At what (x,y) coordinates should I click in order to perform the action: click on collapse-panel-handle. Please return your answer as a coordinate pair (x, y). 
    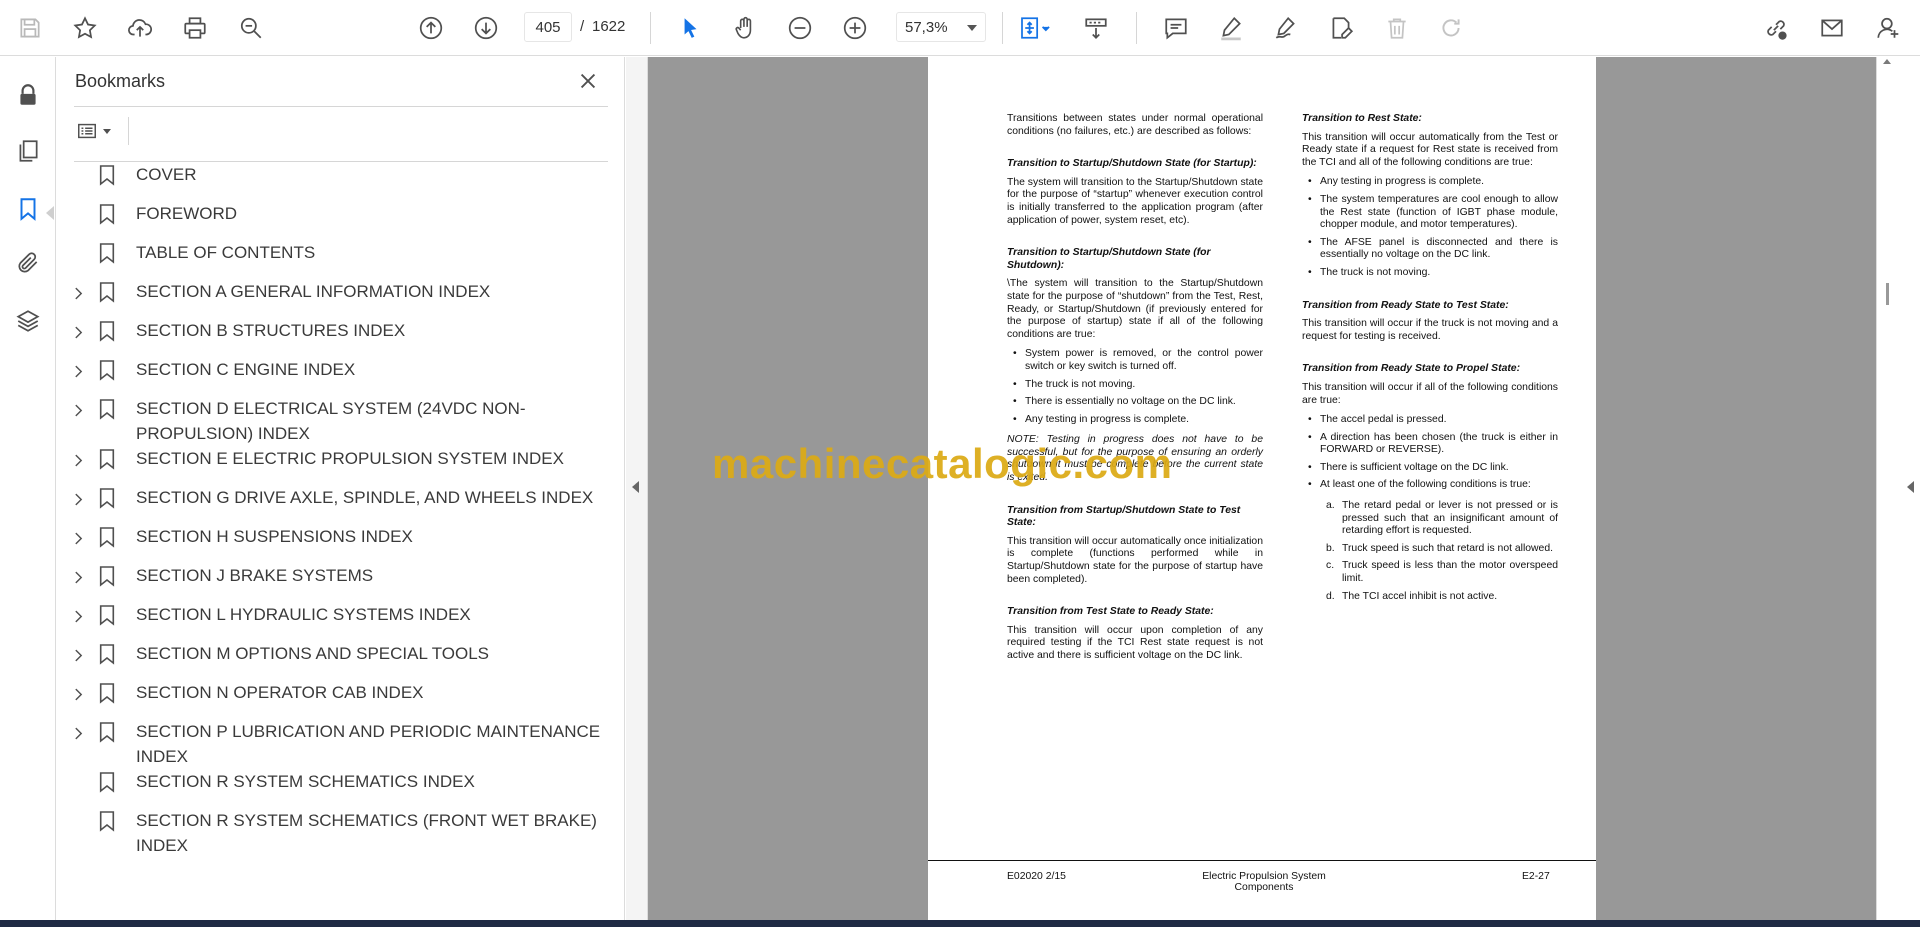
    Looking at the image, I should click on (637, 488).